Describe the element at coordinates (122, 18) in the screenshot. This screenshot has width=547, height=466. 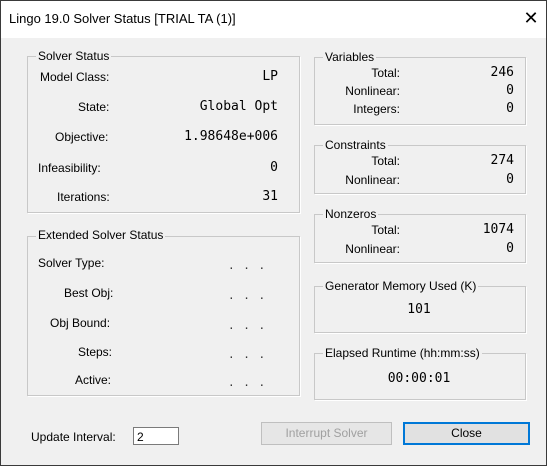
I see `window-title: Lingo 19.0 Solver Status [TRIAL TA (1)]` at that location.